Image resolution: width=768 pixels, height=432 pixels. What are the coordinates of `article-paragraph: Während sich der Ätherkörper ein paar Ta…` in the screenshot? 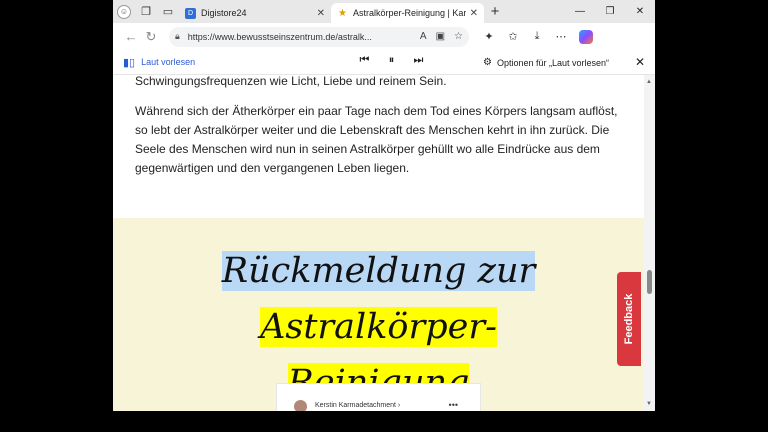 It's located at (376, 139).